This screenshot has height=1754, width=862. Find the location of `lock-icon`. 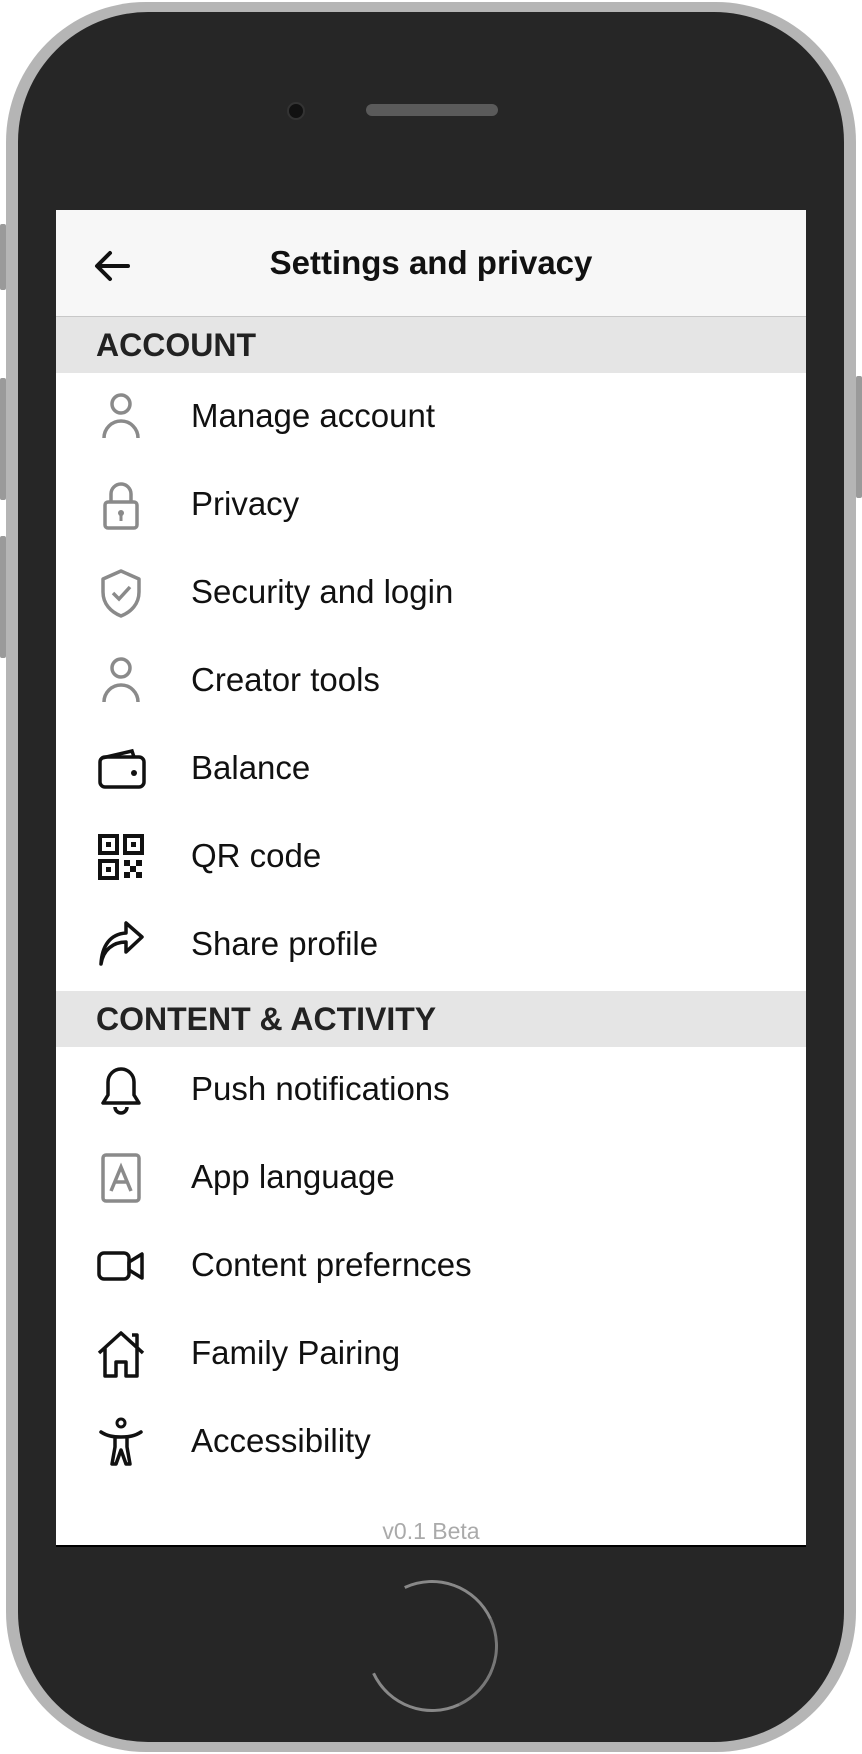

lock-icon is located at coordinates (121, 506).